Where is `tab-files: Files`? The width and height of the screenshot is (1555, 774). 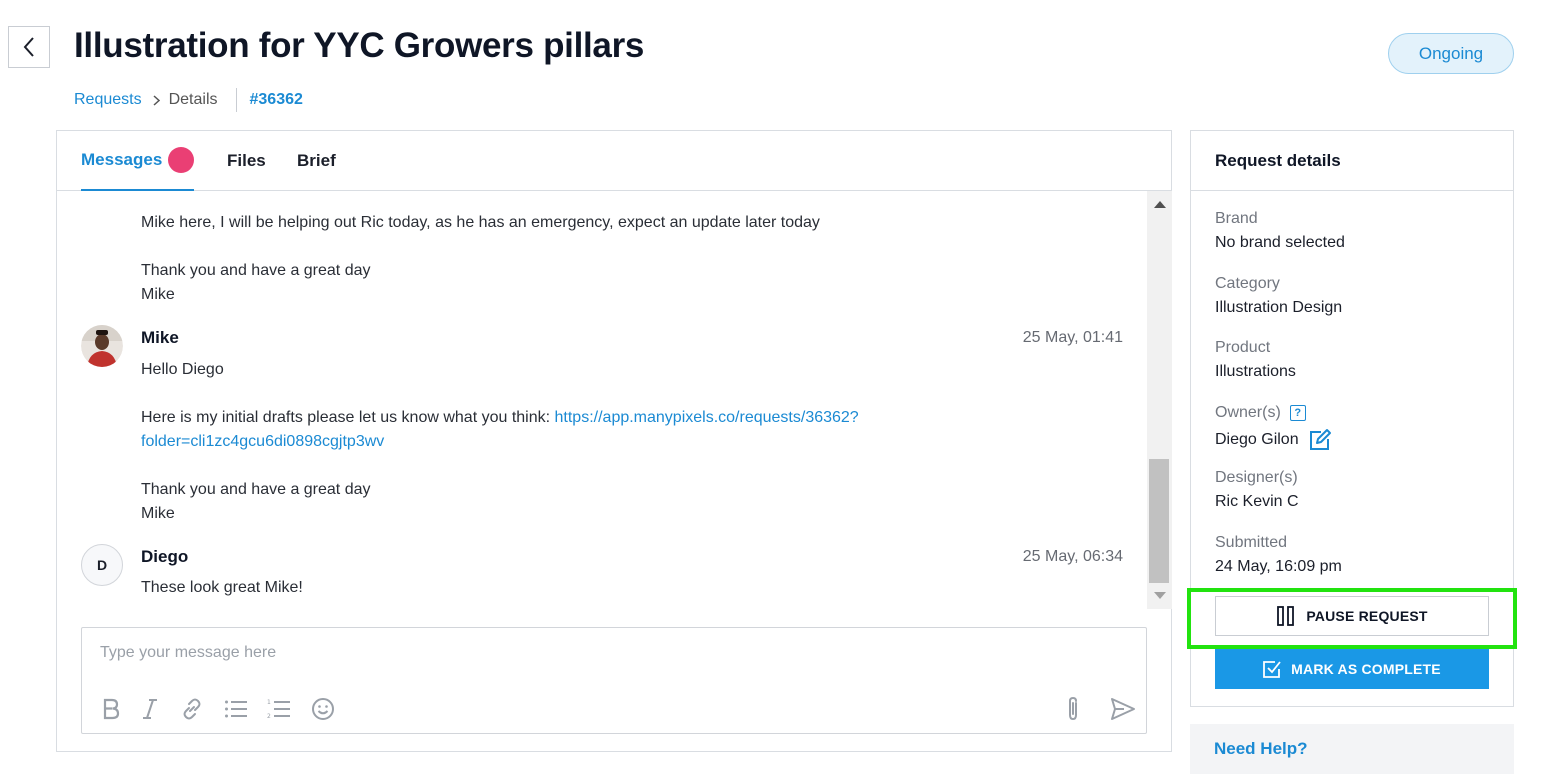
tab-files: Files is located at coordinates (246, 161).